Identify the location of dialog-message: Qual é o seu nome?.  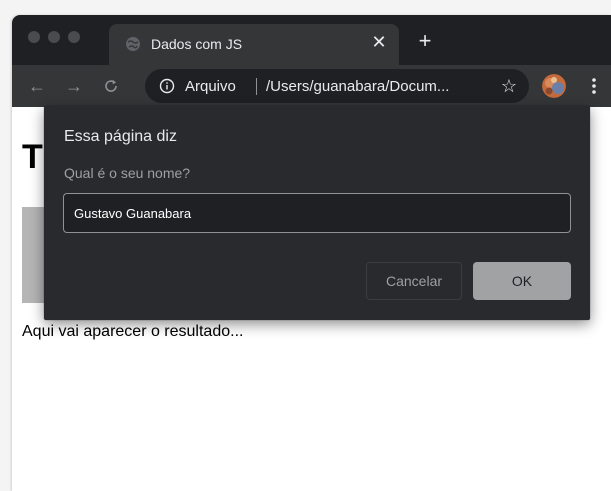
(127, 173).